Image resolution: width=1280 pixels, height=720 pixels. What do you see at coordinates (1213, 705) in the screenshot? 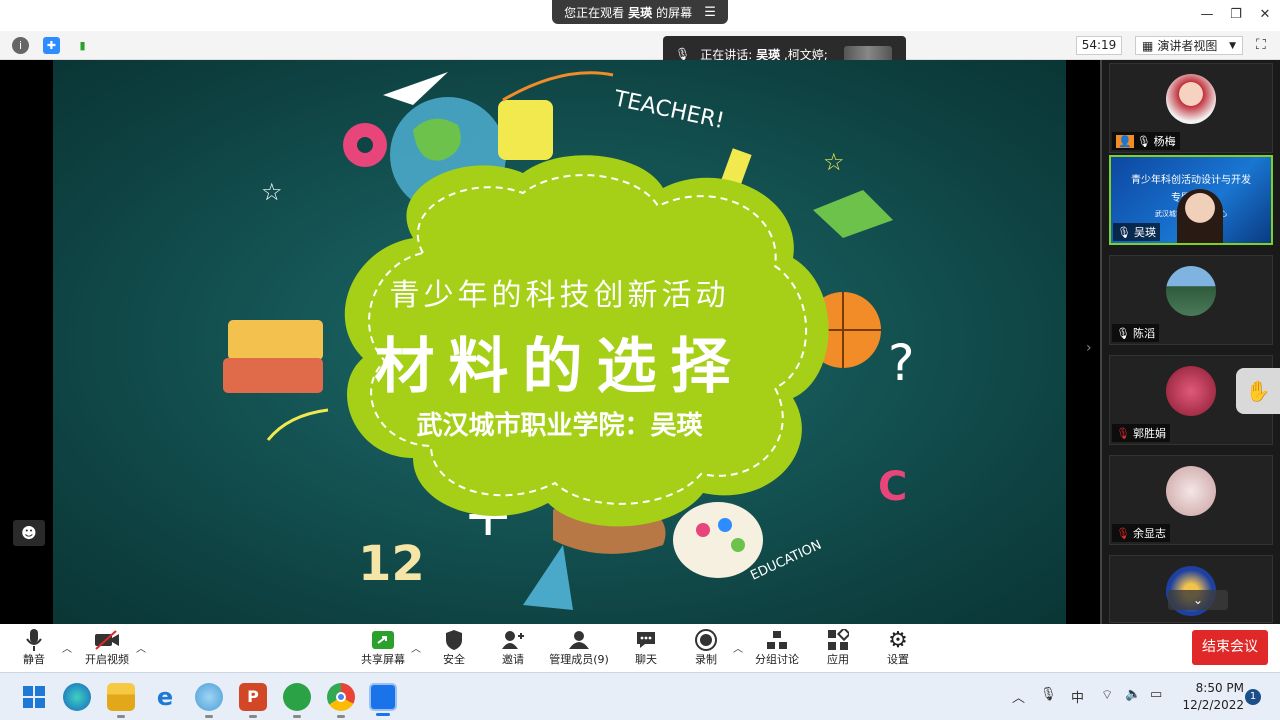
I see `clock-date: 12/2/2022` at bounding box center [1213, 705].